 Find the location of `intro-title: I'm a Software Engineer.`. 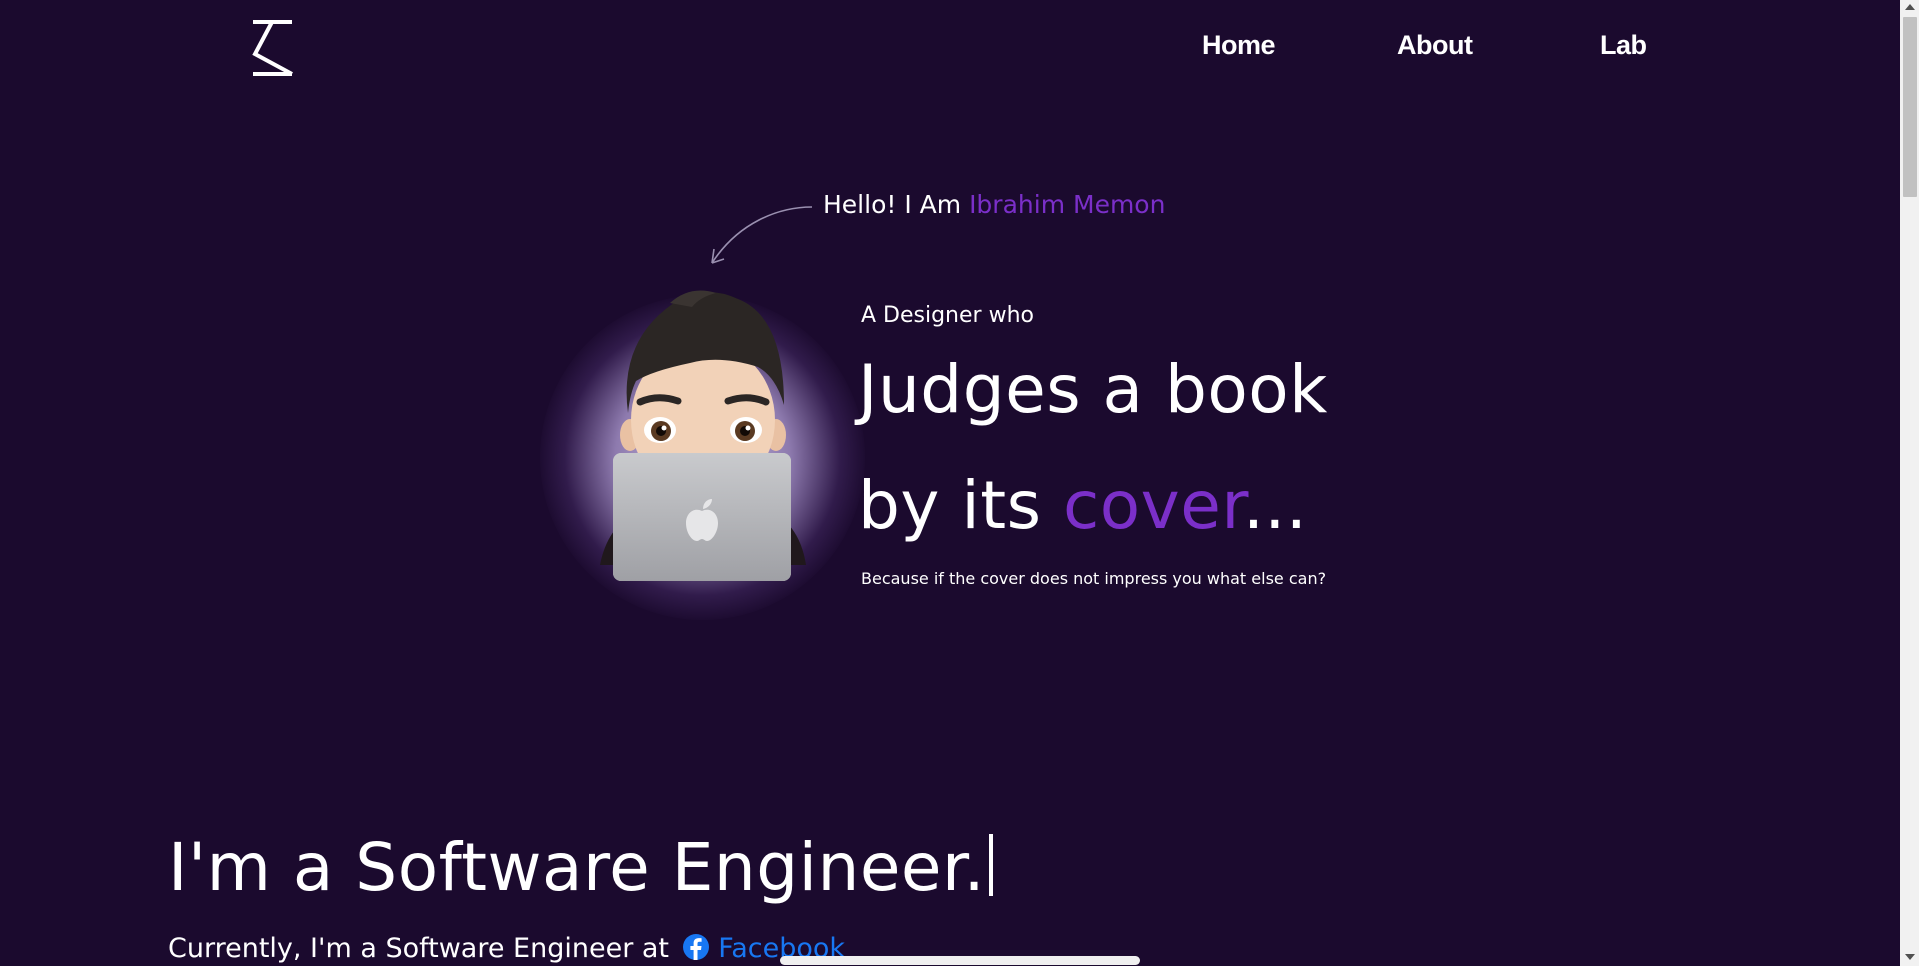

intro-title: I'm a Software Engineer. is located at coordinates (581, 868).